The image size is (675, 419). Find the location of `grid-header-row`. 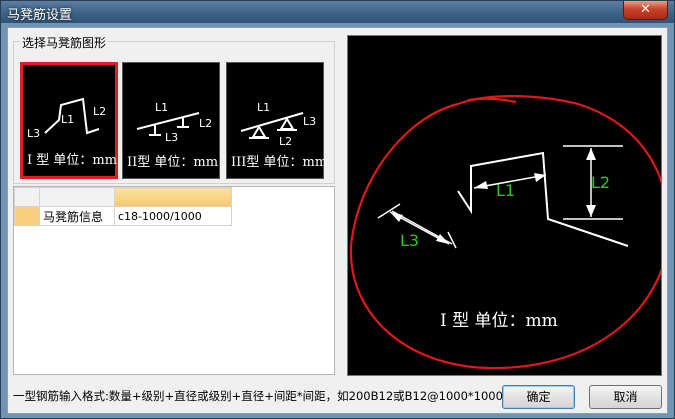

grid-header-row is located at coordinates (123, 197).